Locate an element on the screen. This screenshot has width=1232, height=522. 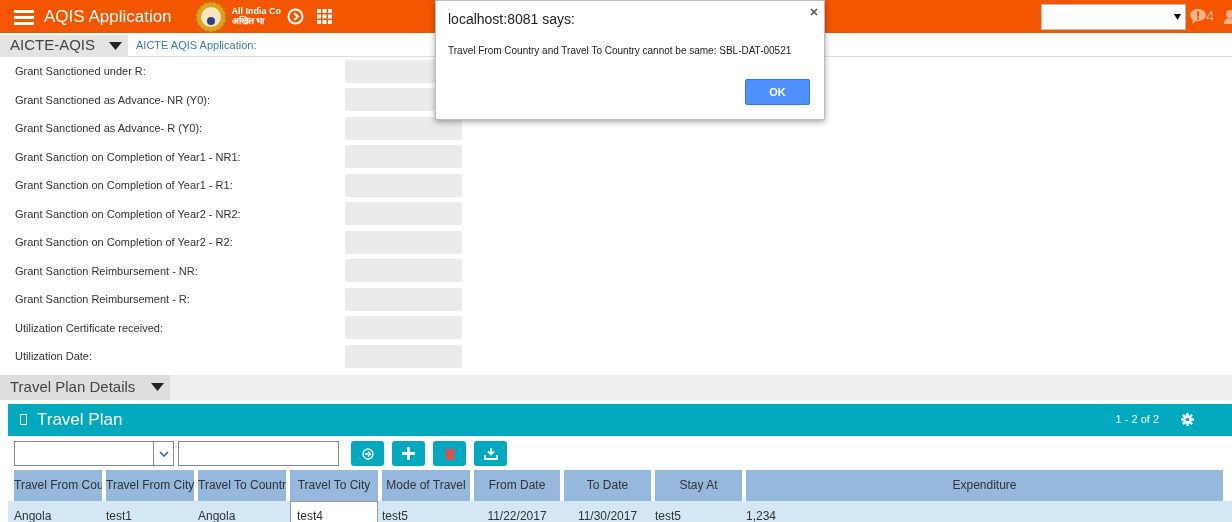
query-dropdown is located at coordinates (94, 453).